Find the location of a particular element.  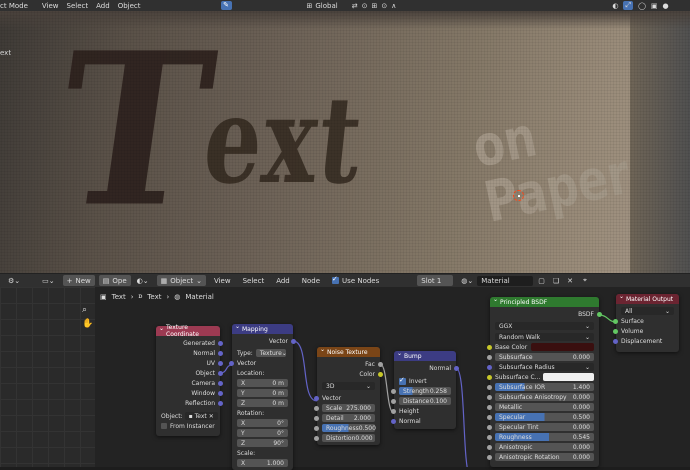

subsurface-radius-dropdown: Subsurface Radius ⌄ is located at coordinates (544, 367).